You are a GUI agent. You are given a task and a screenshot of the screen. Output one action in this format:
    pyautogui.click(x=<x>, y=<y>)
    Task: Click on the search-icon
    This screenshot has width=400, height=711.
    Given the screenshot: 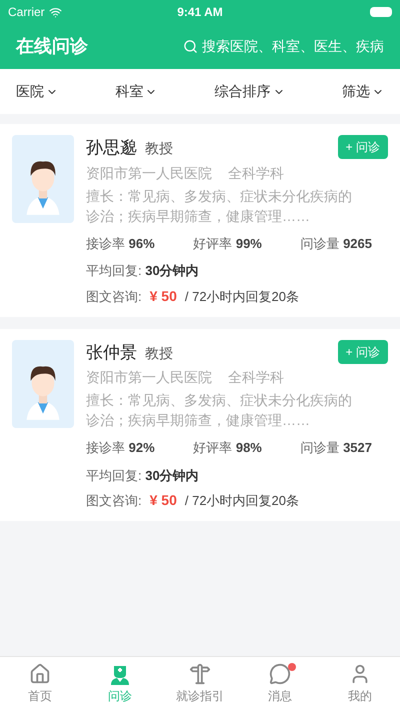 What is the action you would take?
    pyautogui.click(x=190, y=46)
    